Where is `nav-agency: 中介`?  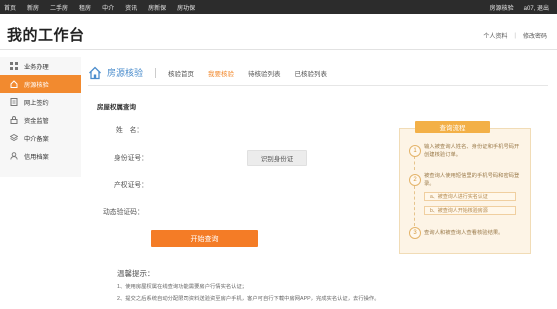 nav-agency: 中介 is located at coordinates (108, 7).